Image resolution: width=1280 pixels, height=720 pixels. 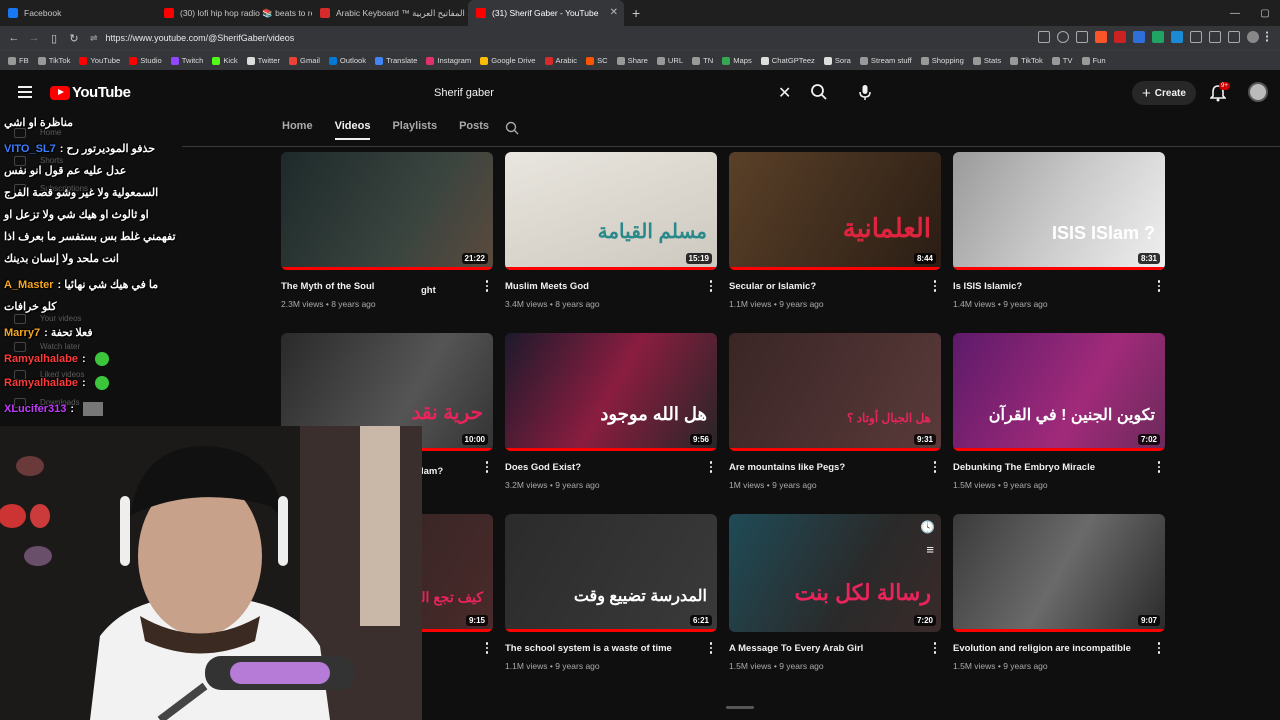 What do you see at coordinates (78, 13) in the screenshot?
I see `browser-tab-facebook: Facebook` at bounding box center [78, 13].